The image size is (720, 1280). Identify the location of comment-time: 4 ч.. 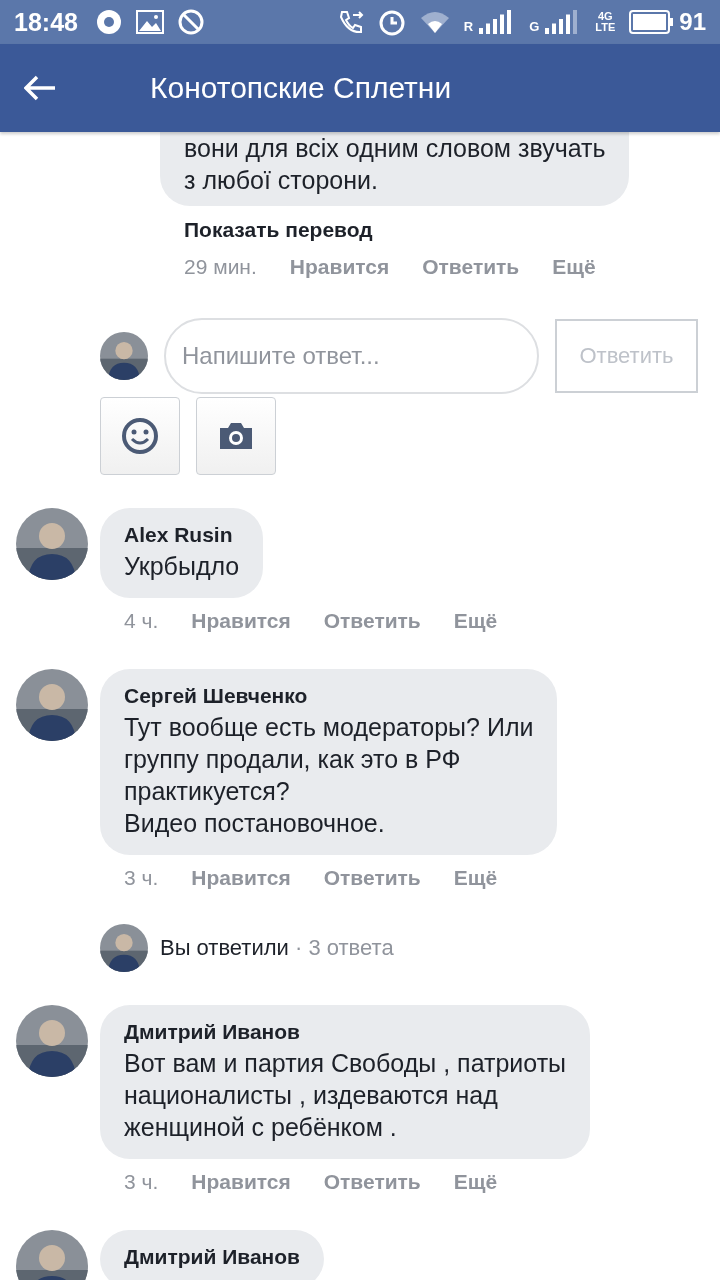
(141, 621).